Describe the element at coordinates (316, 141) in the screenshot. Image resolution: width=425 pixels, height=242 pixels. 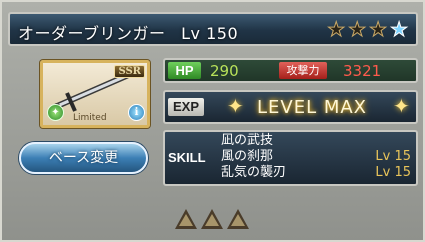
I see `skill-row: 凪の武技` at that location.